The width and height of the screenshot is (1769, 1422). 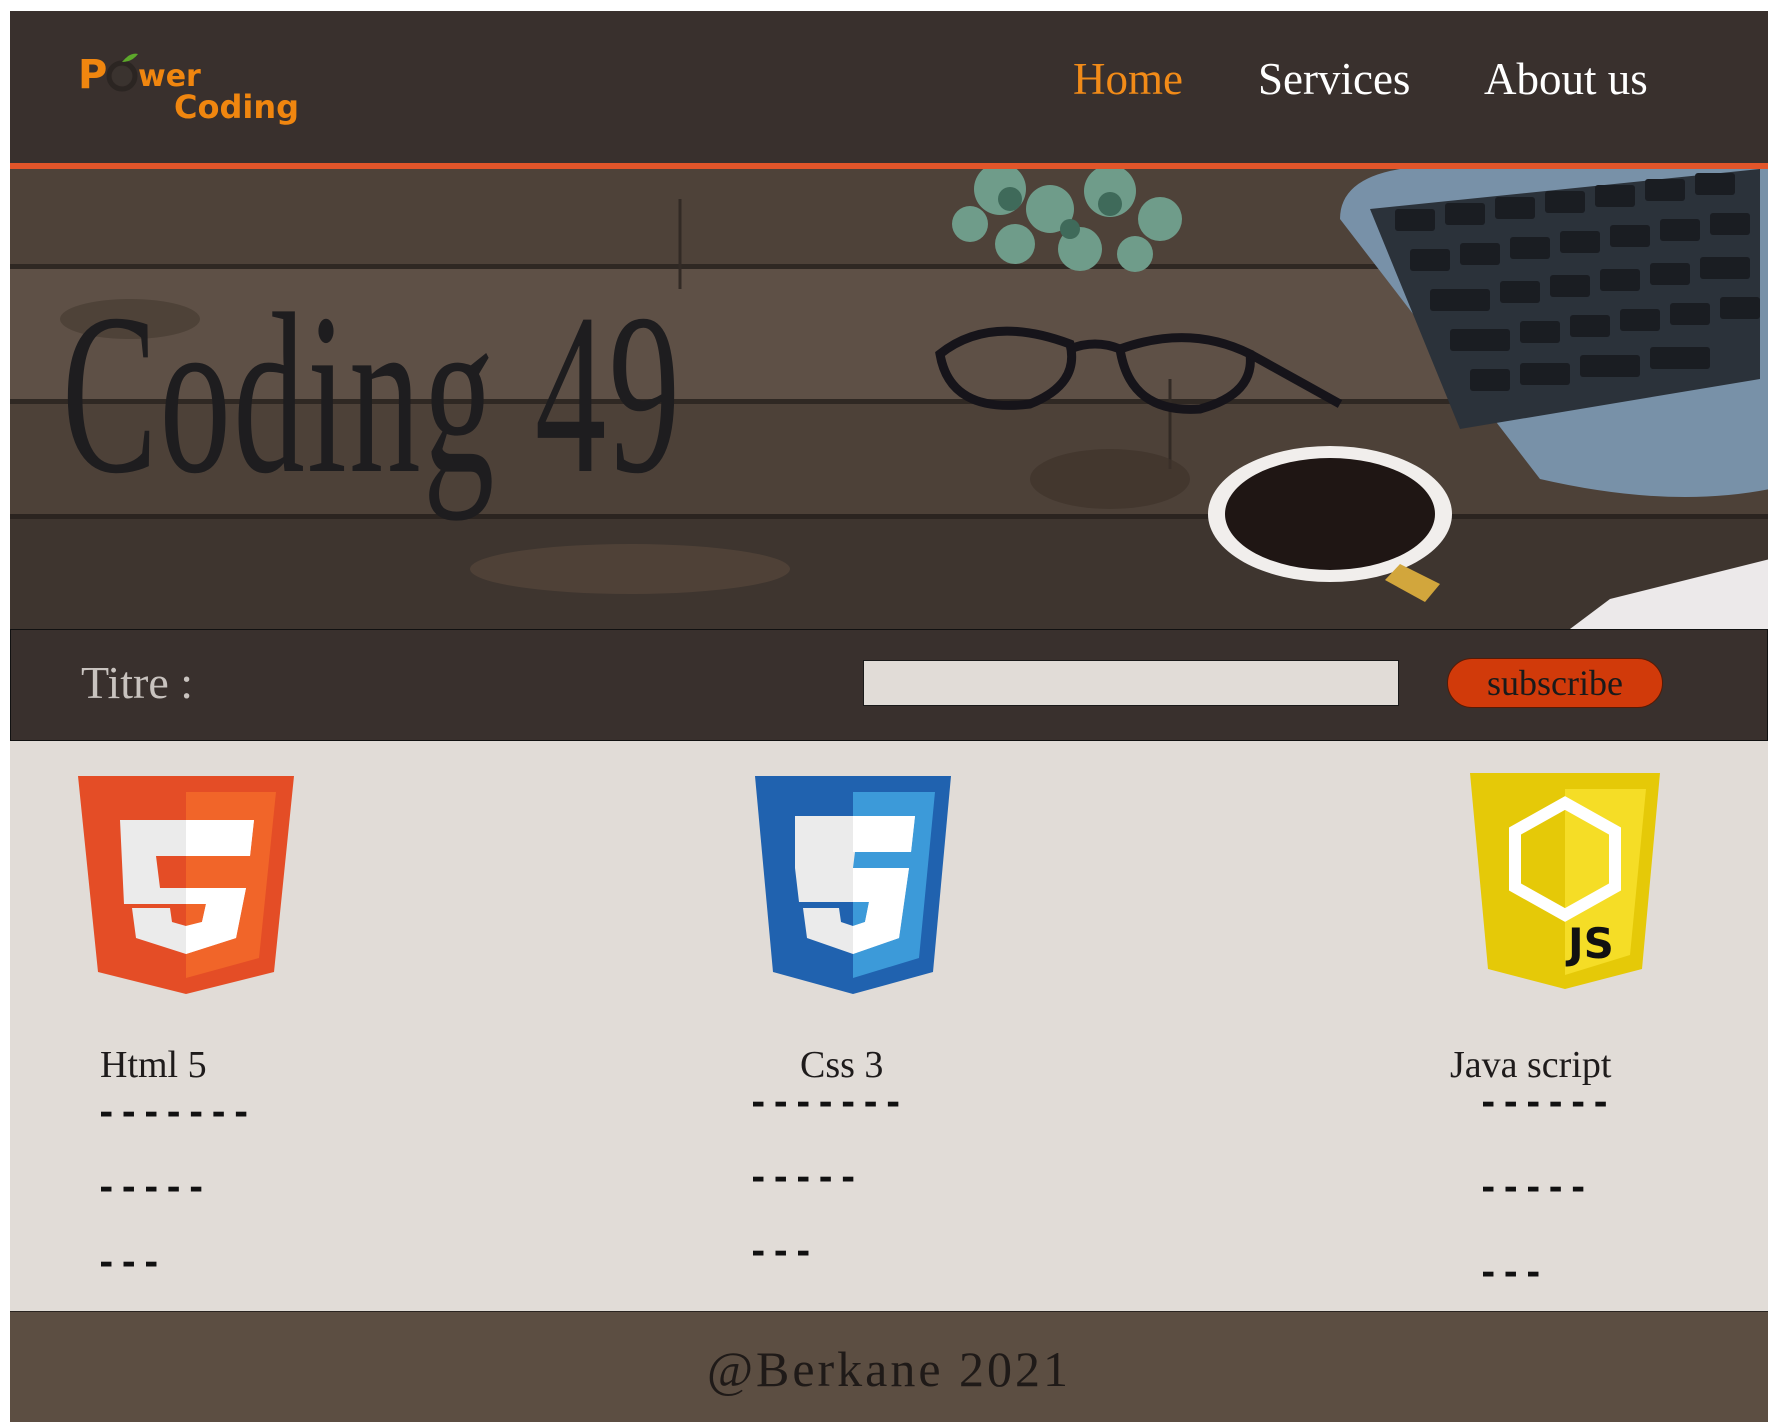 What do you see at coordinates (1334, 83) in the screenshot?
I see `nav-services: Services` at bounding box center [1334, 83].